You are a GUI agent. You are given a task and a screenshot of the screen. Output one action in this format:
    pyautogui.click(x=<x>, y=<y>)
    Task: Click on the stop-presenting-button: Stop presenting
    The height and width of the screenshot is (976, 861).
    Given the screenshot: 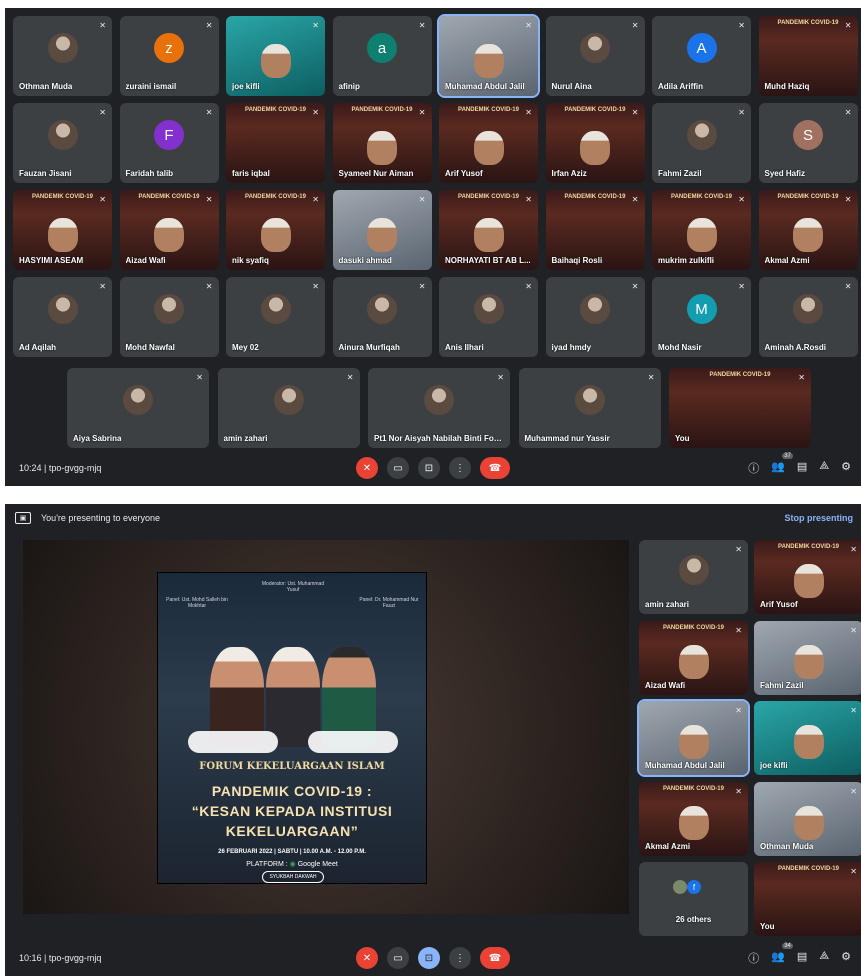 What is the action you would take?
    pyautogui.click(x=818, y=518)
    